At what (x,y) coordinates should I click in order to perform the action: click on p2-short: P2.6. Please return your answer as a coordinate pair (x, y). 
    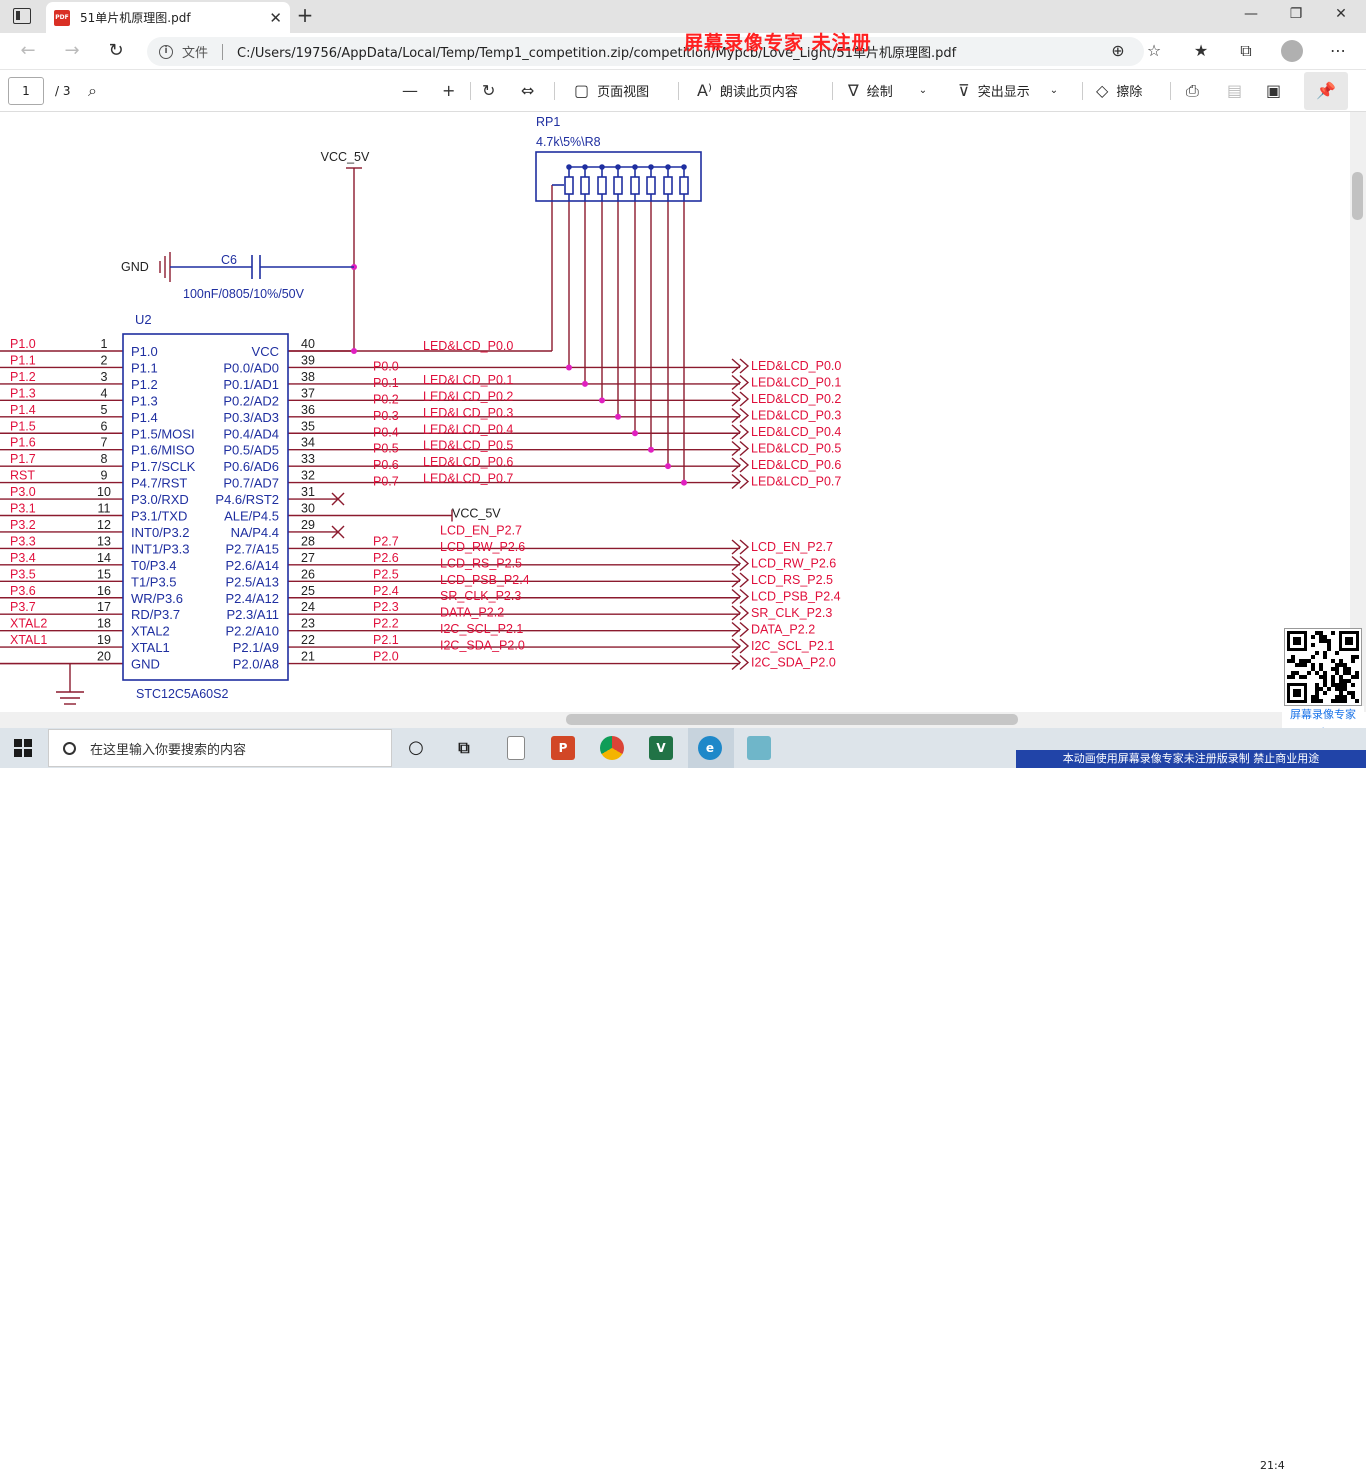
    Looking at the image, I should click on (386, 558).